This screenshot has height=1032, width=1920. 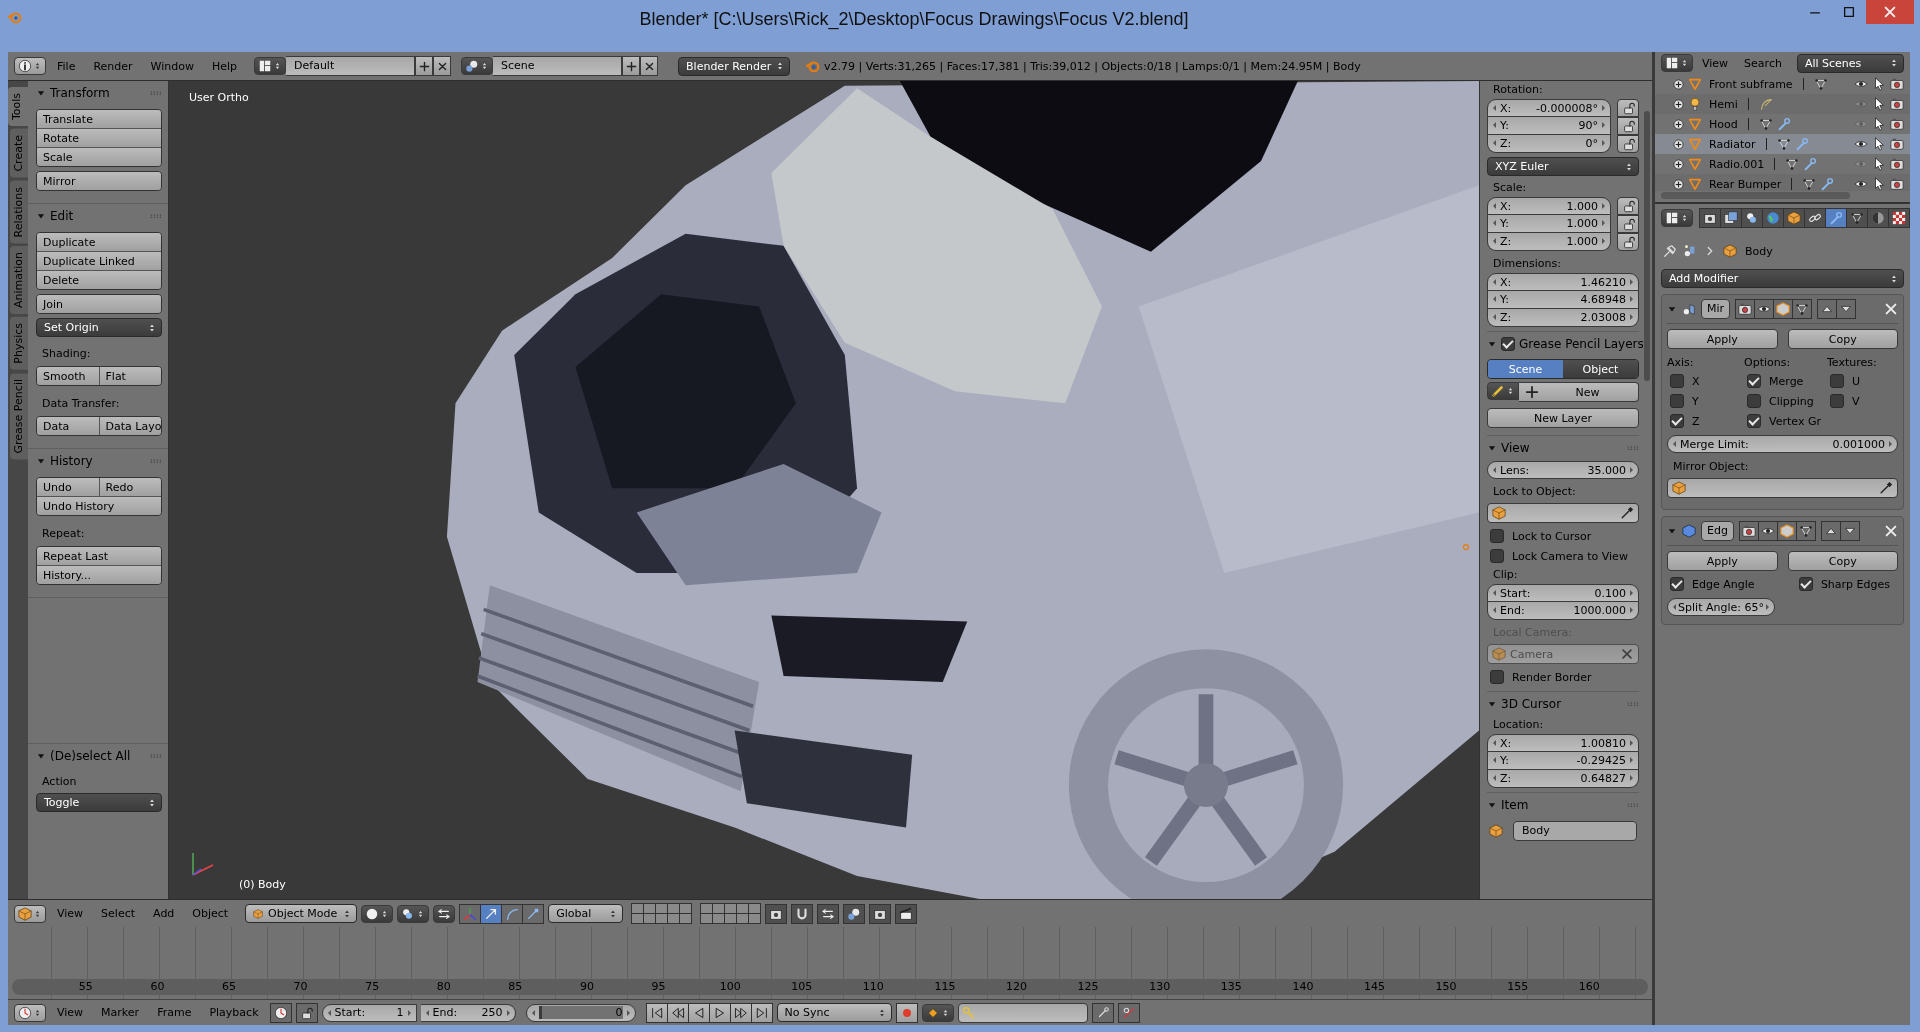 What do you see at coordinates (1549, 206) in the screenshot?
I see `number-field: X: 1.000` at bounding box center [1549, 206].